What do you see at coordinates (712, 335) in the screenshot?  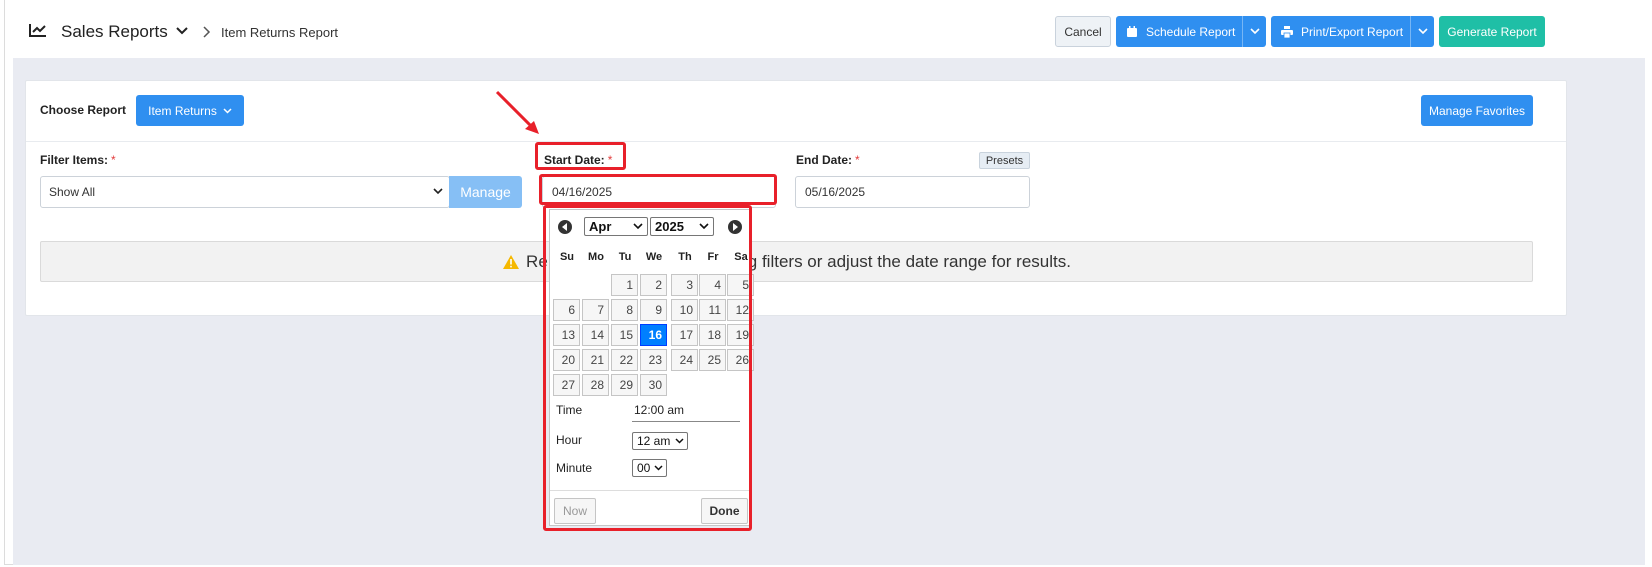 I see `calendar-day: 18` at bounding box center [712, 335].